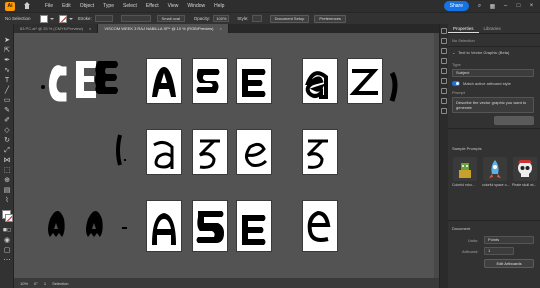 This screenshot has height=288, width=540. Describe the element at coordinates (254, 230) in the screenshot. I see `glyph-e-row3` at that location.